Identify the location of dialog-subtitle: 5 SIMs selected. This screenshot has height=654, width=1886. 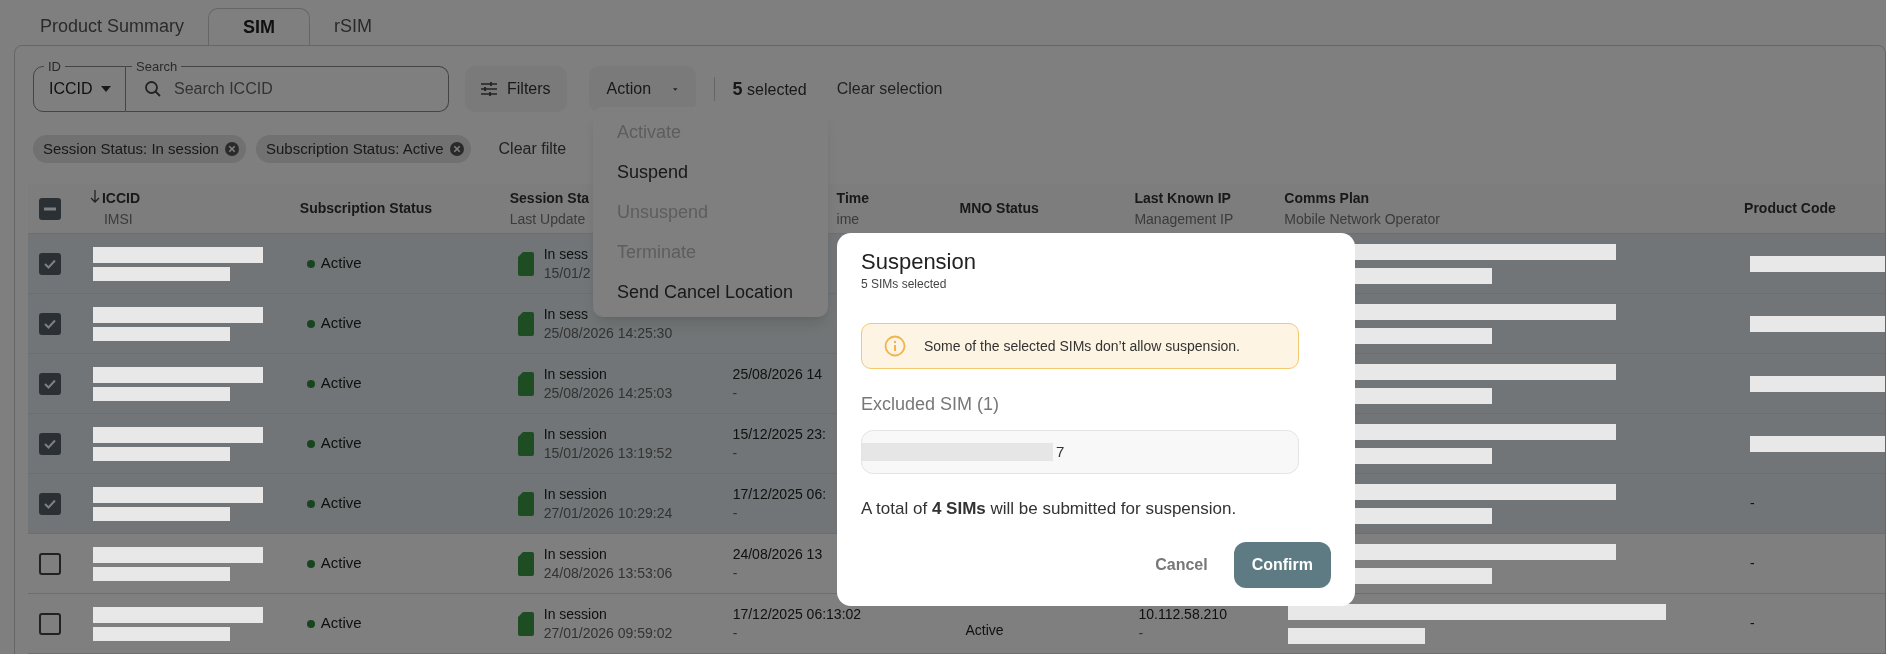
(904, 284).